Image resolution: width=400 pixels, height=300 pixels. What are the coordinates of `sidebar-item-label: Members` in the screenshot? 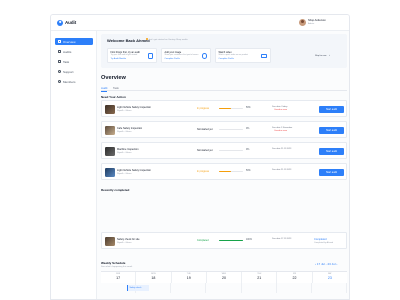 It's located at (69, 81).